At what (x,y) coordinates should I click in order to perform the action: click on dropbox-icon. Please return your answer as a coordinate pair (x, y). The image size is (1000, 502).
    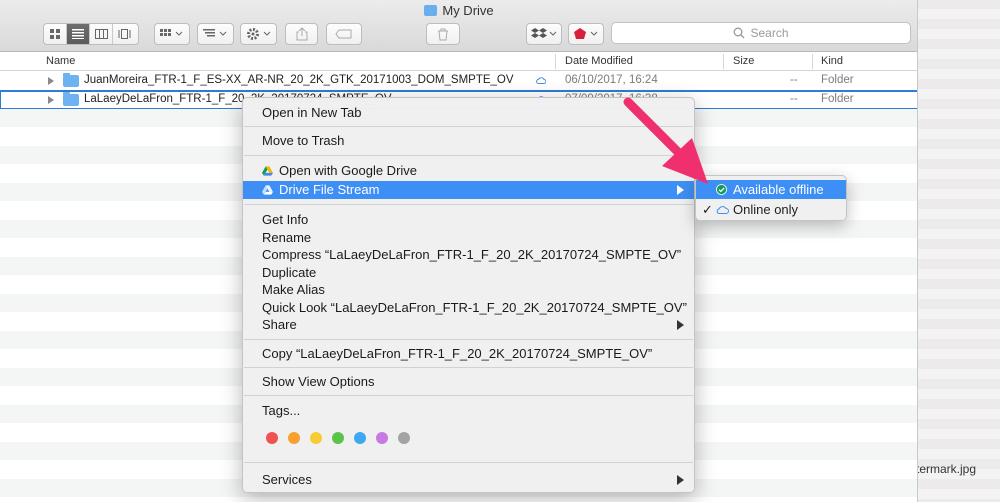
    Looking at the image, I should click on (544, 33).